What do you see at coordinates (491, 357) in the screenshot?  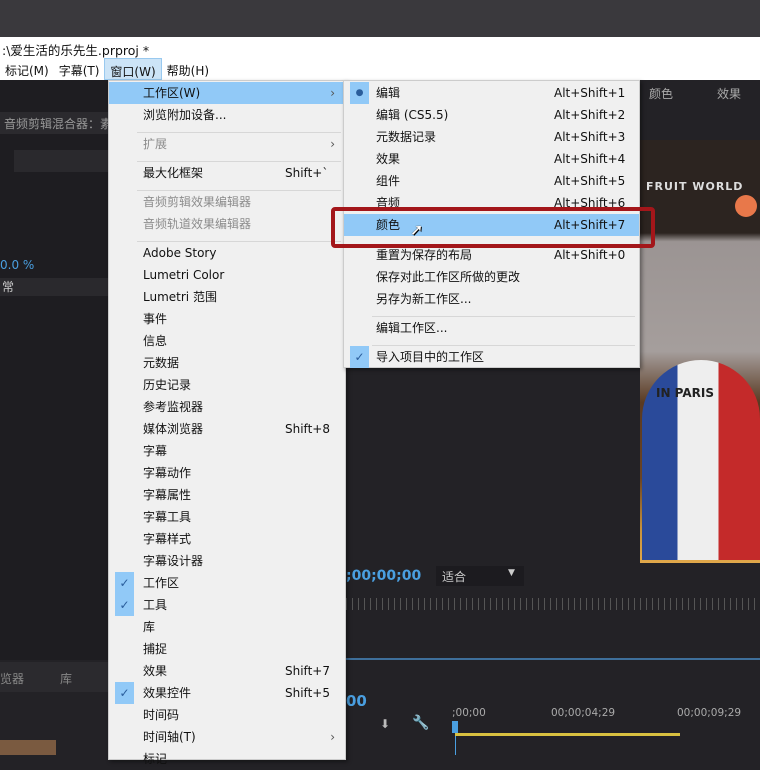 I see `menu-item: ✓ 导入项目中的工作区` at bounding box center [491, 357].